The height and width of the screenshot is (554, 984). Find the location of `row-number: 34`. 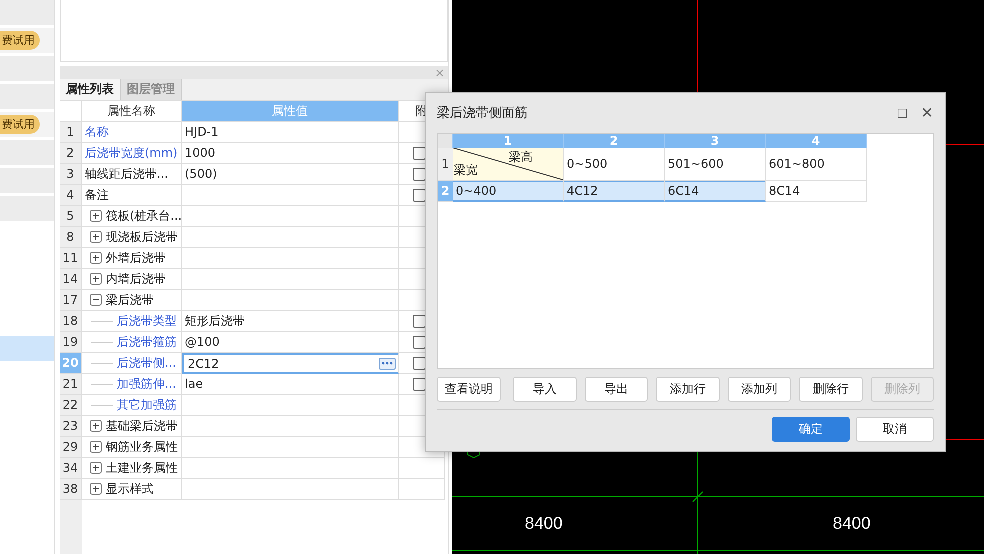

row-number: 34 is located at coordinates (71, 468).